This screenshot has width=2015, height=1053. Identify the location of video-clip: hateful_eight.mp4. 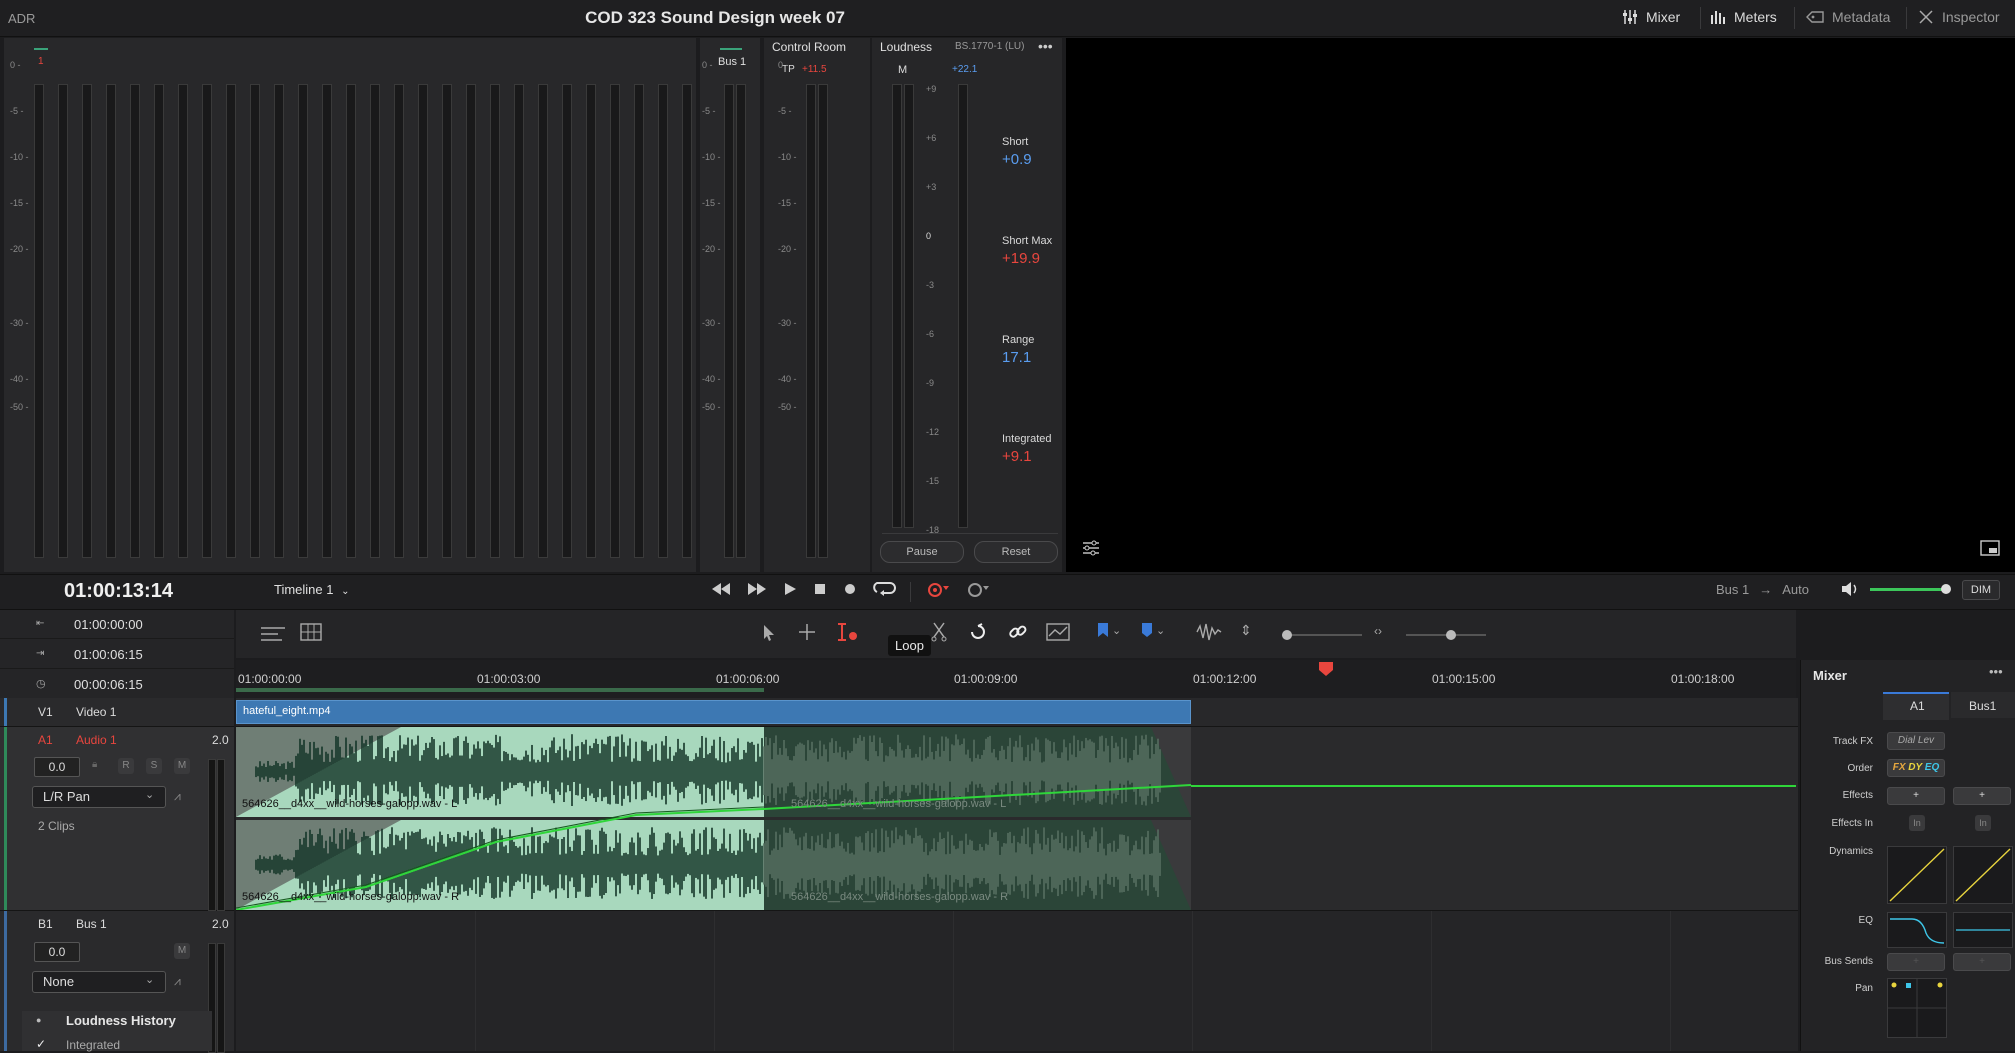
(713, 712).